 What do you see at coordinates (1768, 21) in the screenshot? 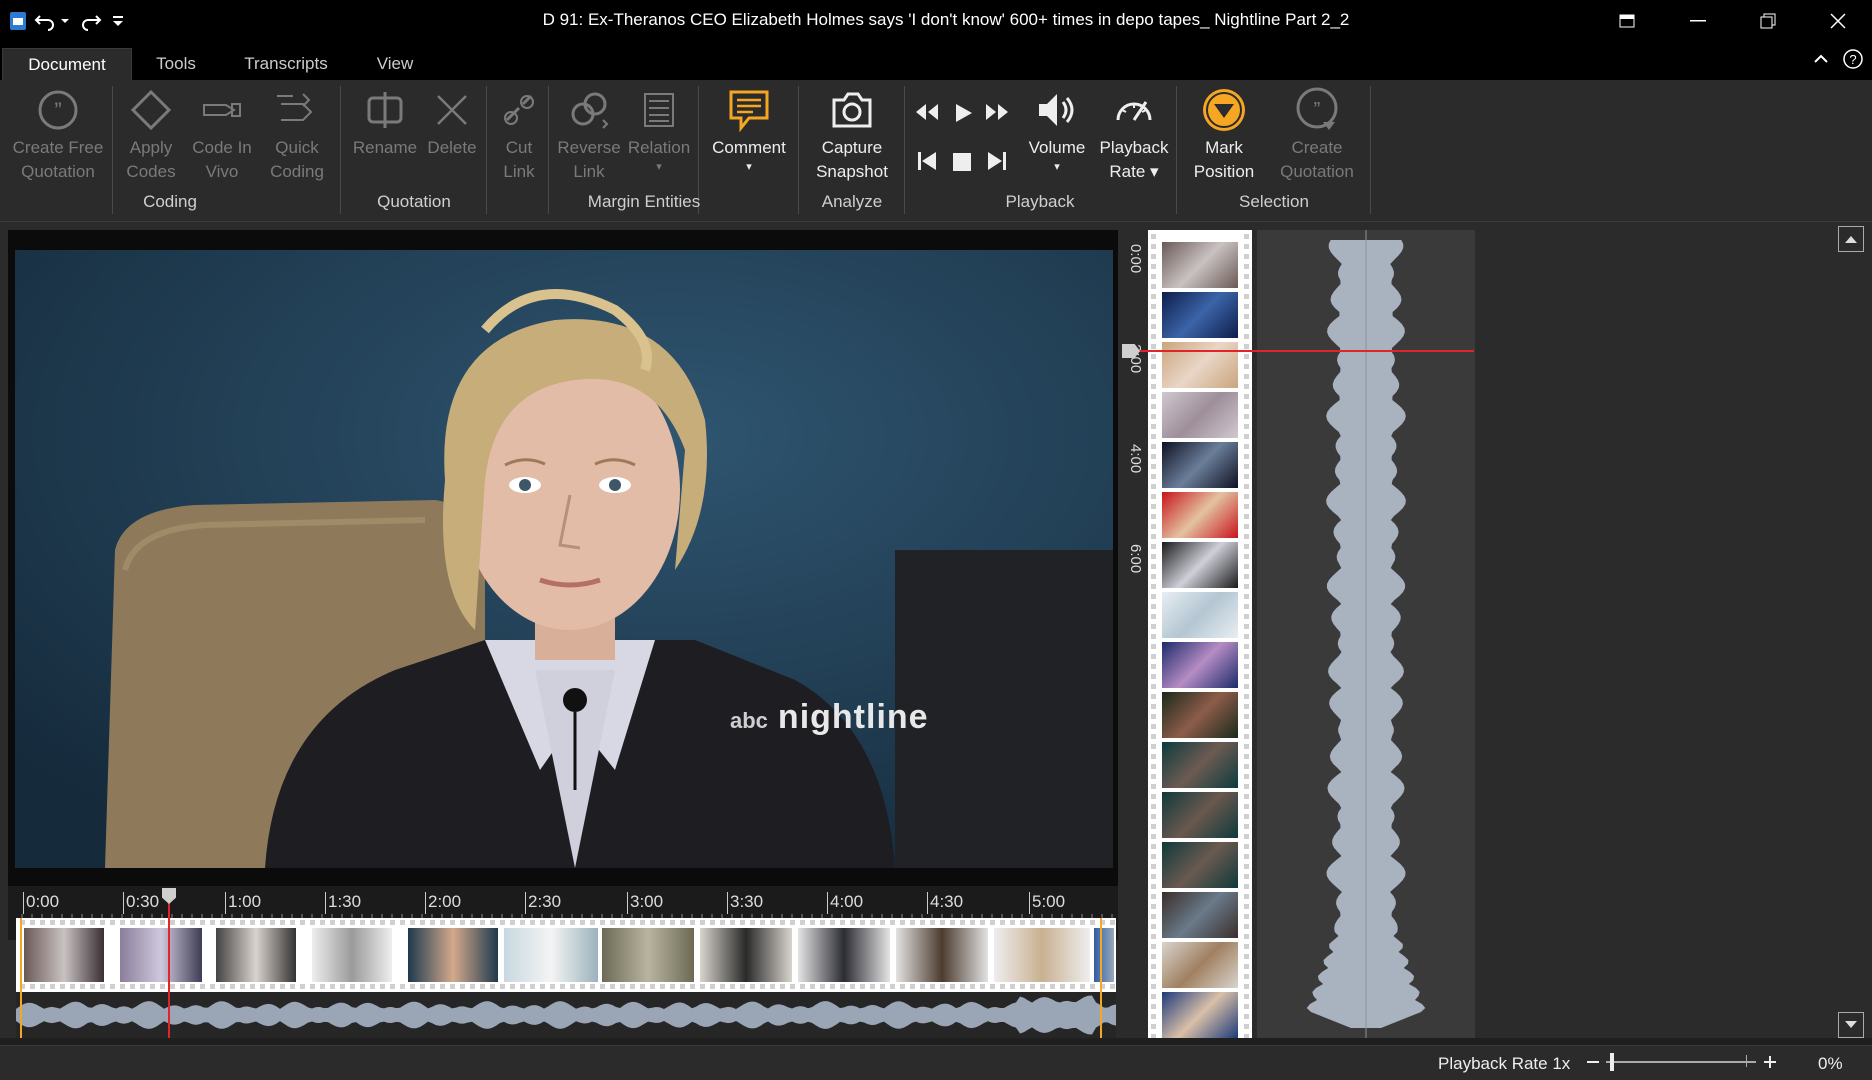
I see `restore-button` at bounding box center [1768, 21].